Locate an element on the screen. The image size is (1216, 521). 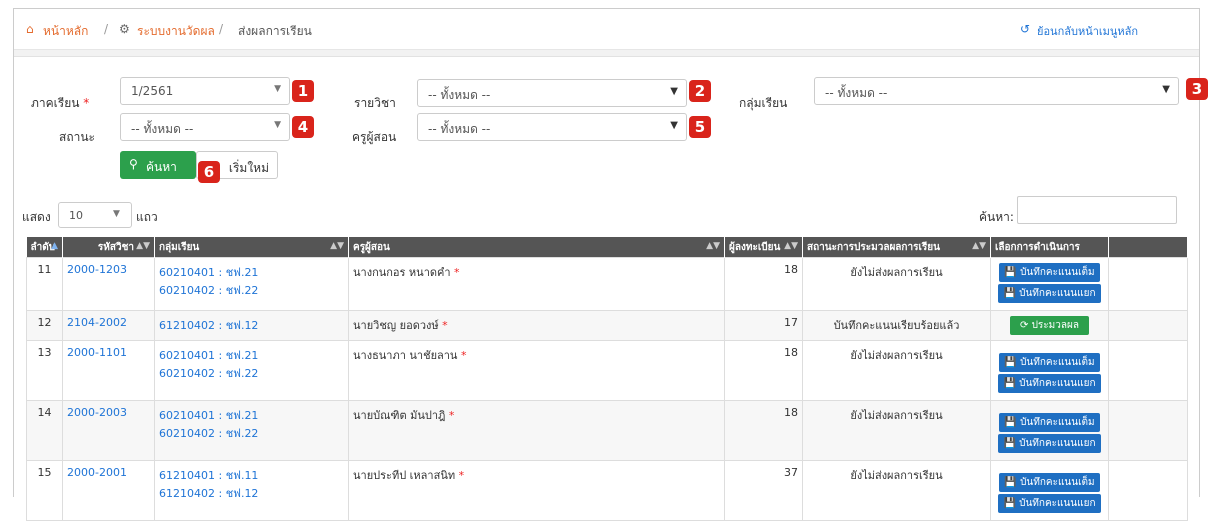
show-entries-label: แสดง is located at coordinates (36, 217).